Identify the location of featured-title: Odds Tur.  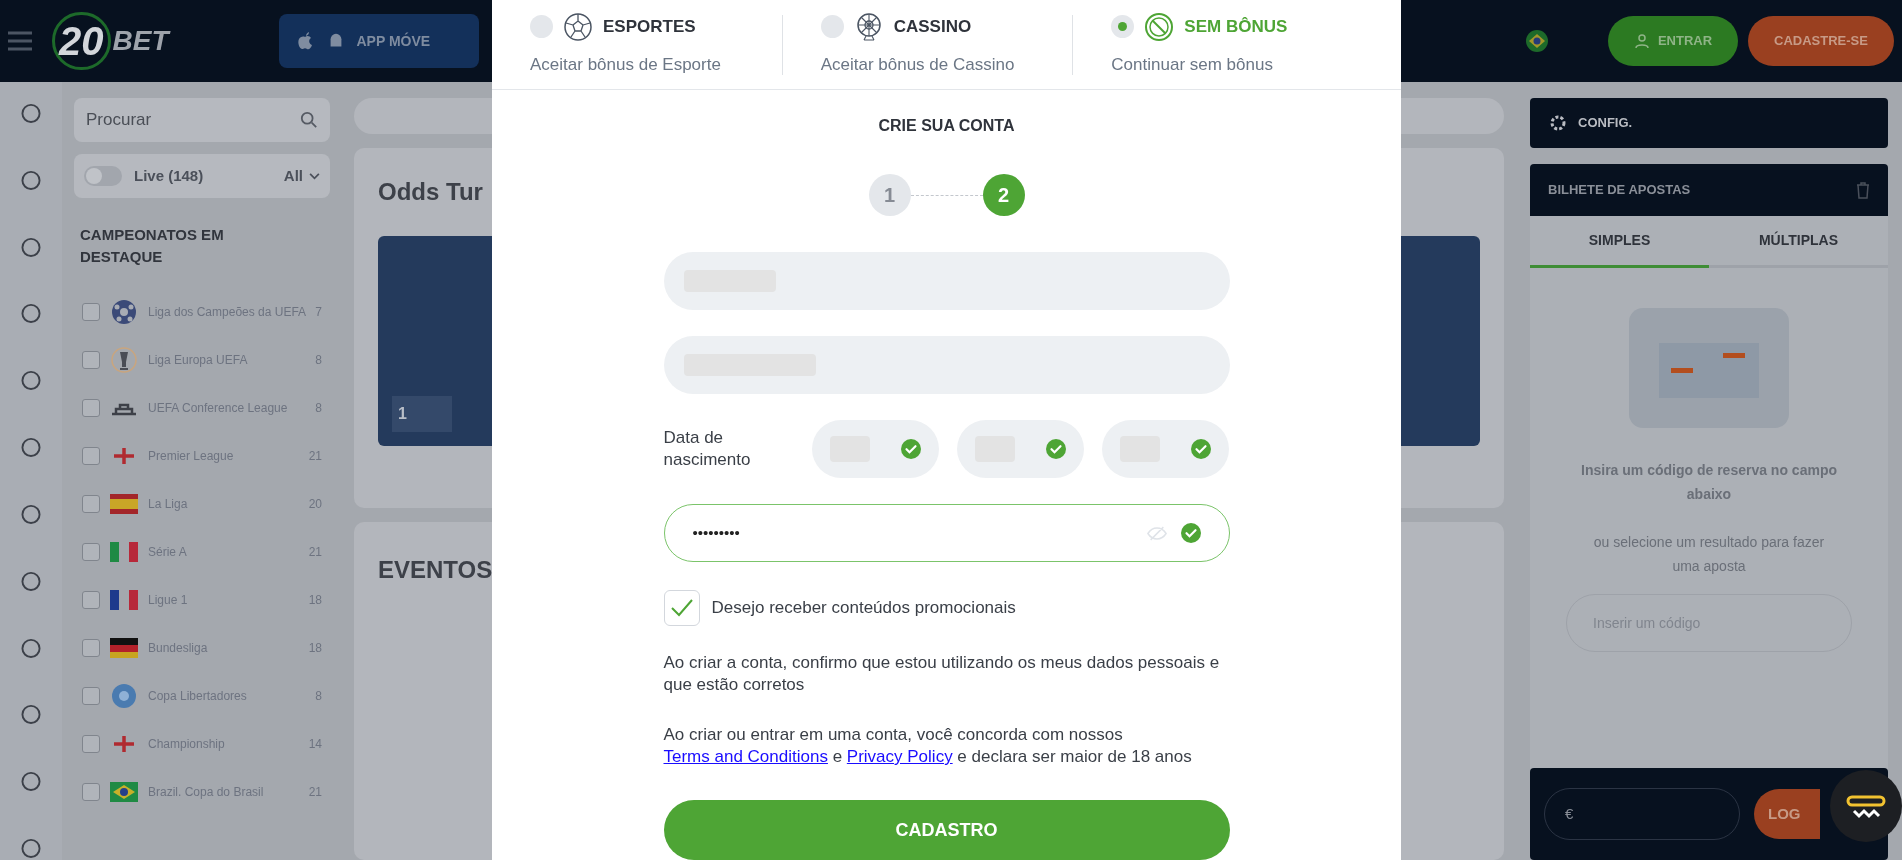
(430, 192).